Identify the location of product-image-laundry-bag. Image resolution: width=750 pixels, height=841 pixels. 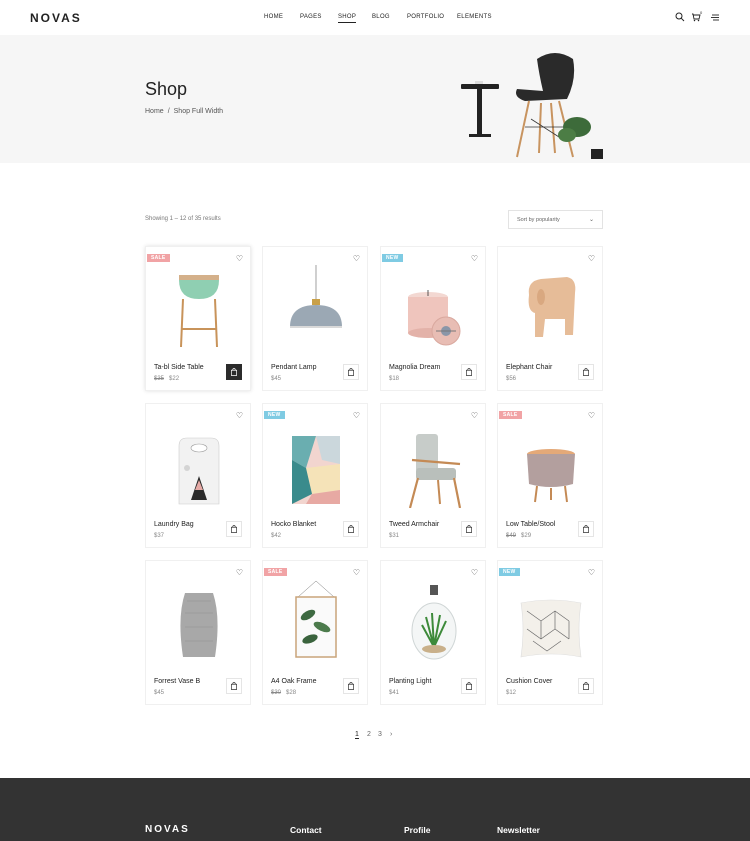
(199, 471).